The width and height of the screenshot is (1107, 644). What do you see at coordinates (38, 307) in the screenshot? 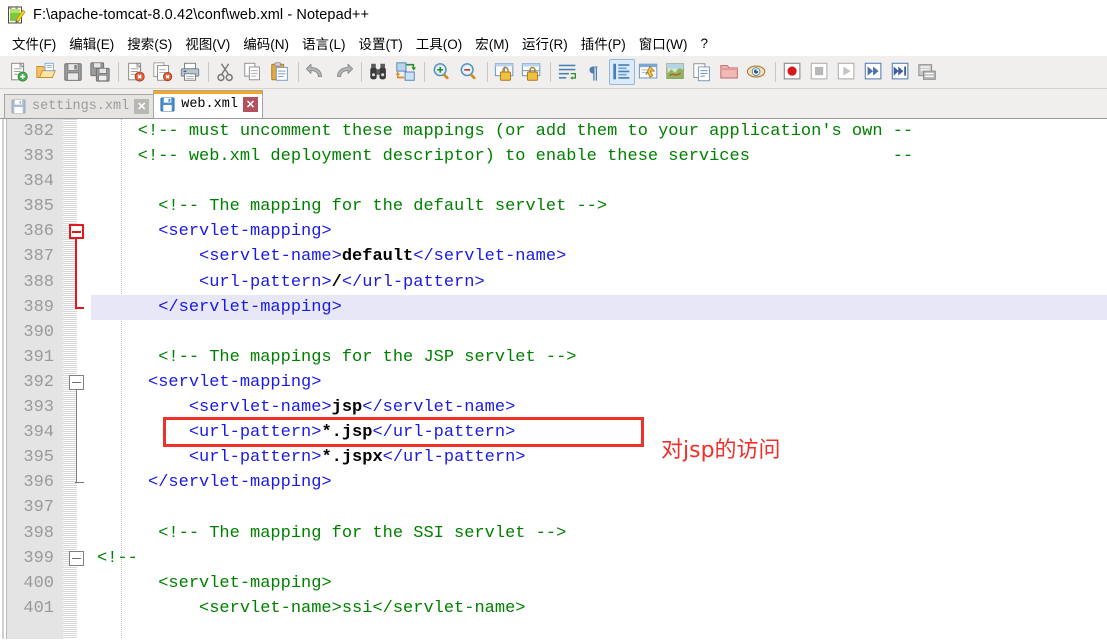
I see `line-number: 389` at bounding box center [38, 307].